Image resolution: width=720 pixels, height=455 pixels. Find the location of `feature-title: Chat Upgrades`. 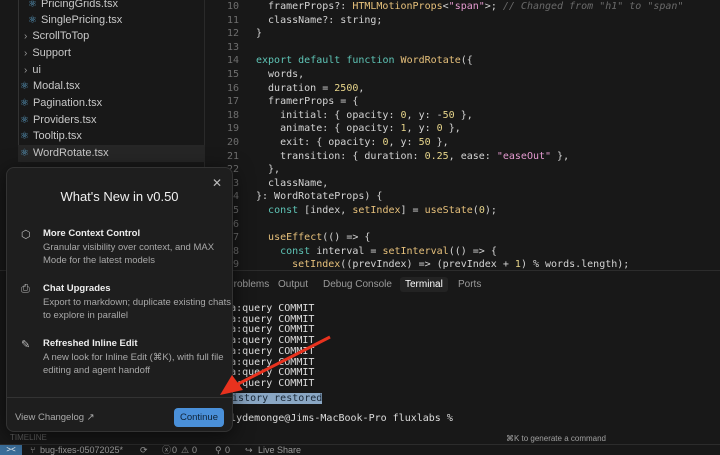

feature-title: Chat Upgrades is located at coordinates (77, 288).